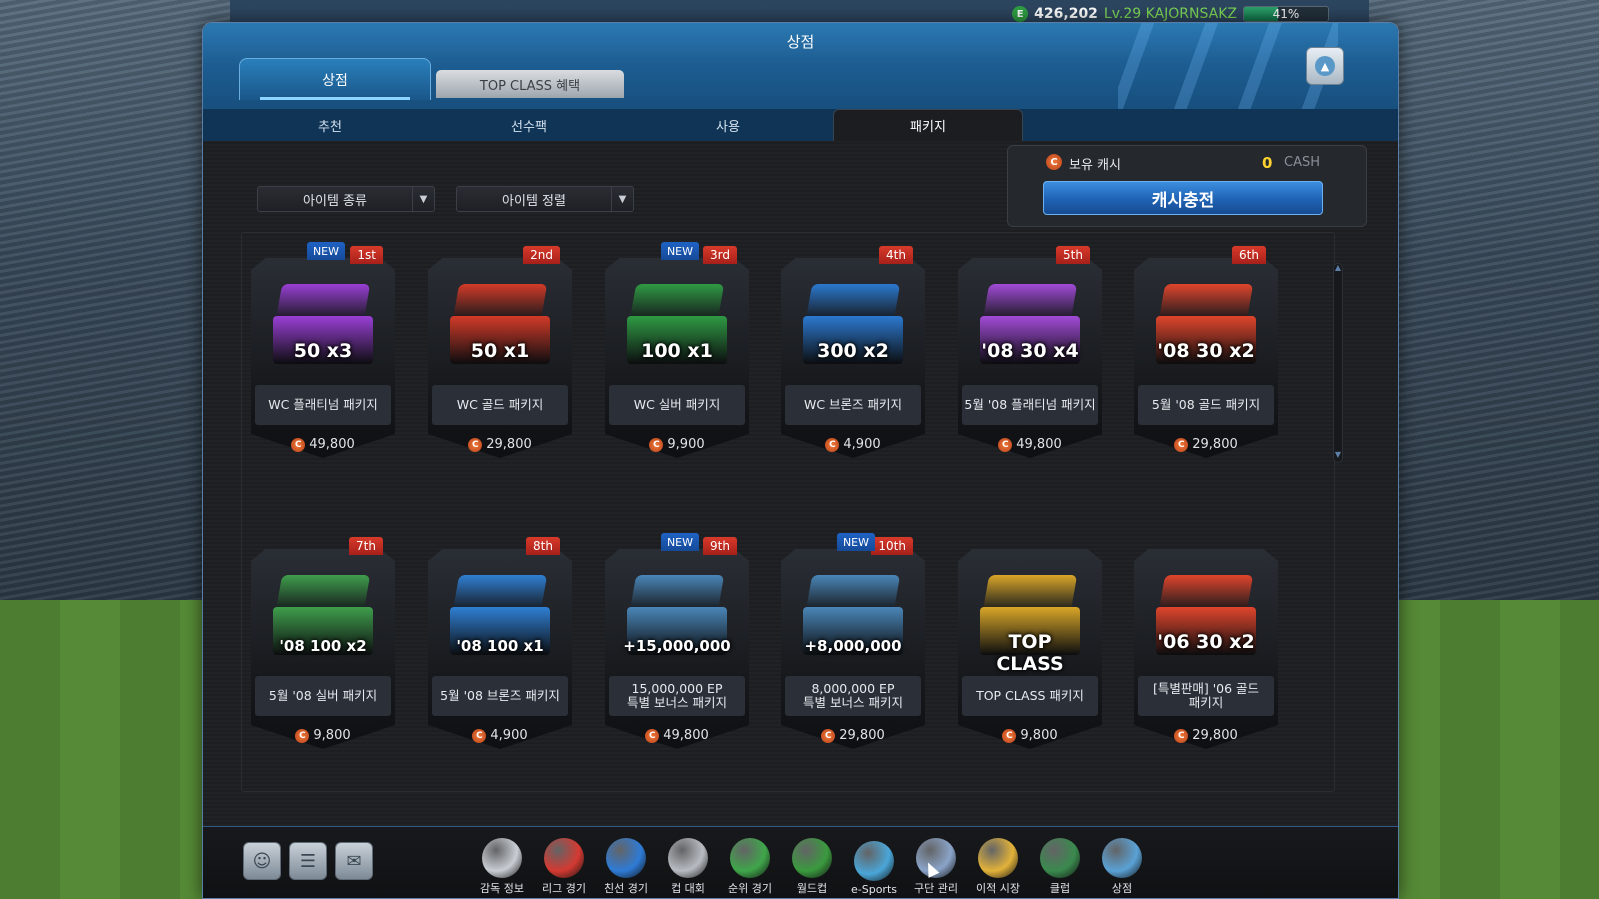  What do you see at coordinates (720, 255) in the screenshot?
I see `rank-badge: 3rd` at bounding box center [720, 255].